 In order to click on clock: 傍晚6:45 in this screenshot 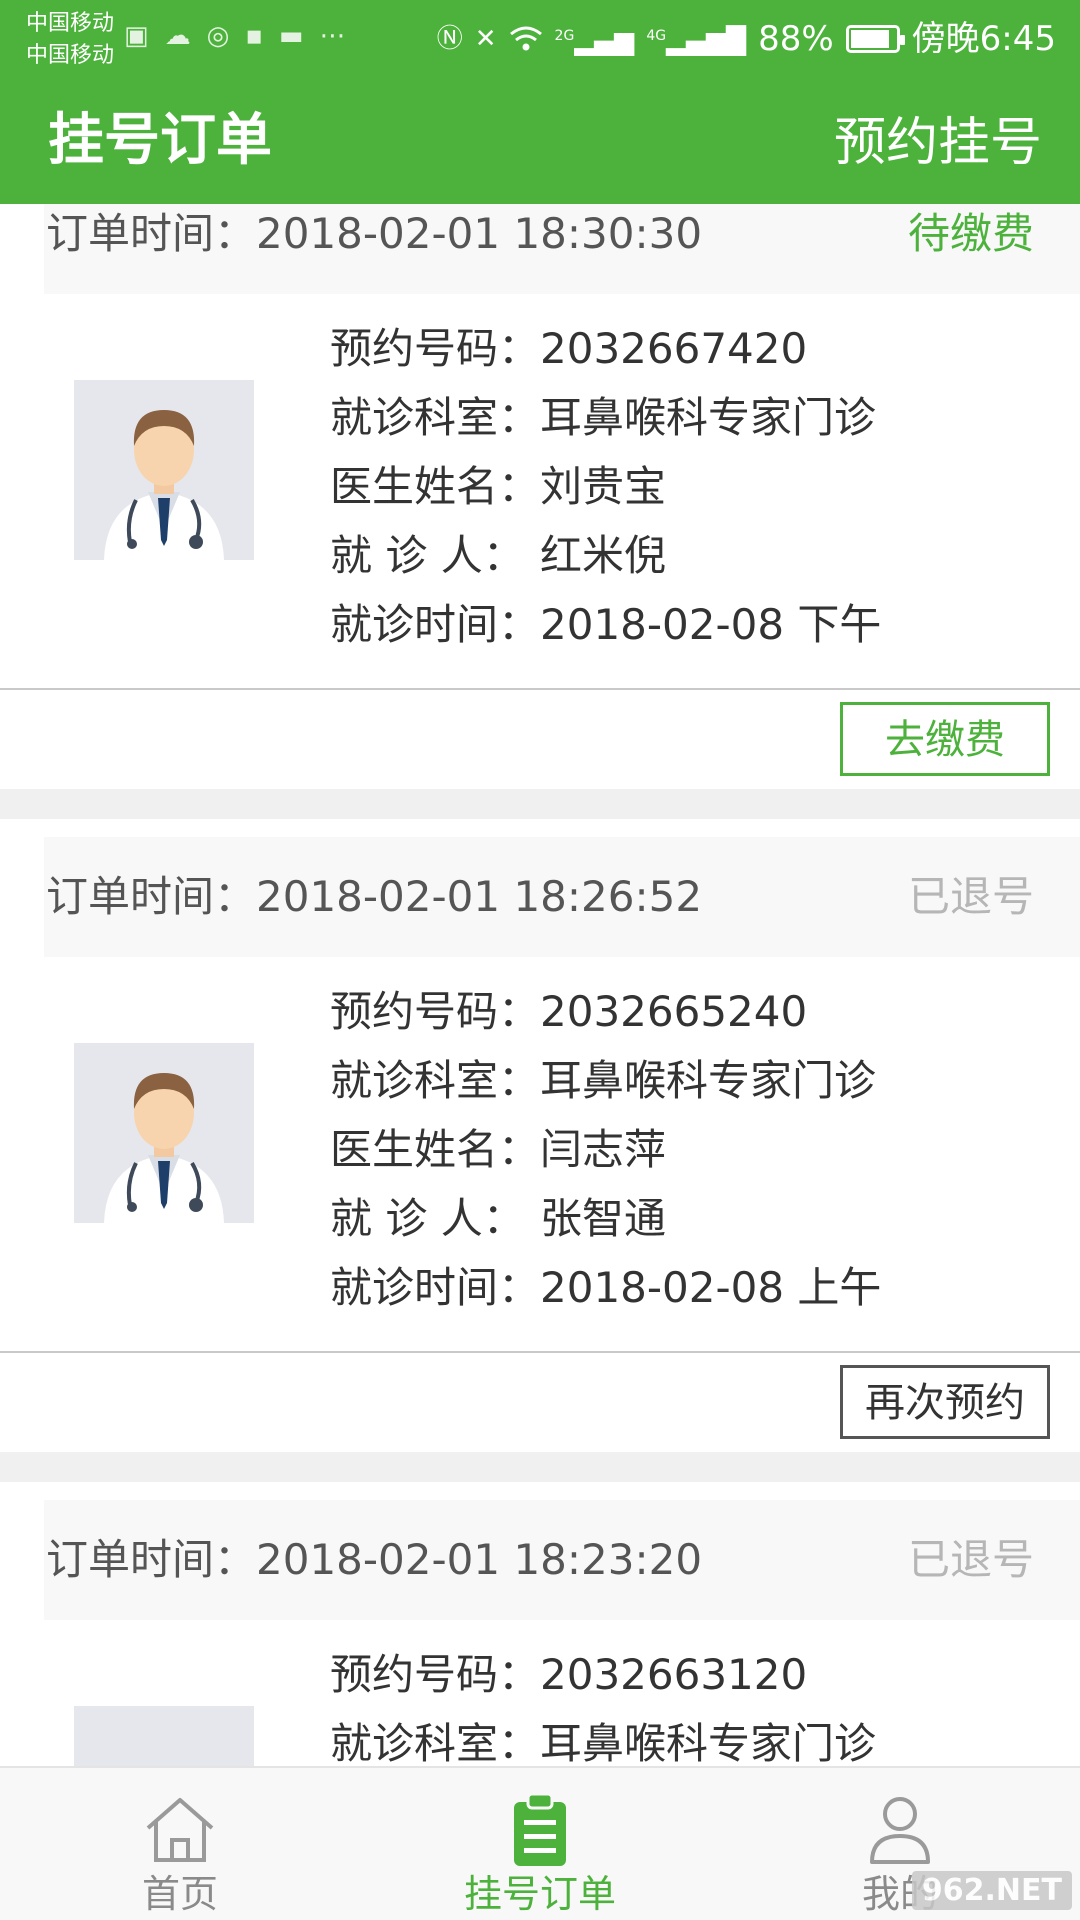, I will do `click(983, 38)`.